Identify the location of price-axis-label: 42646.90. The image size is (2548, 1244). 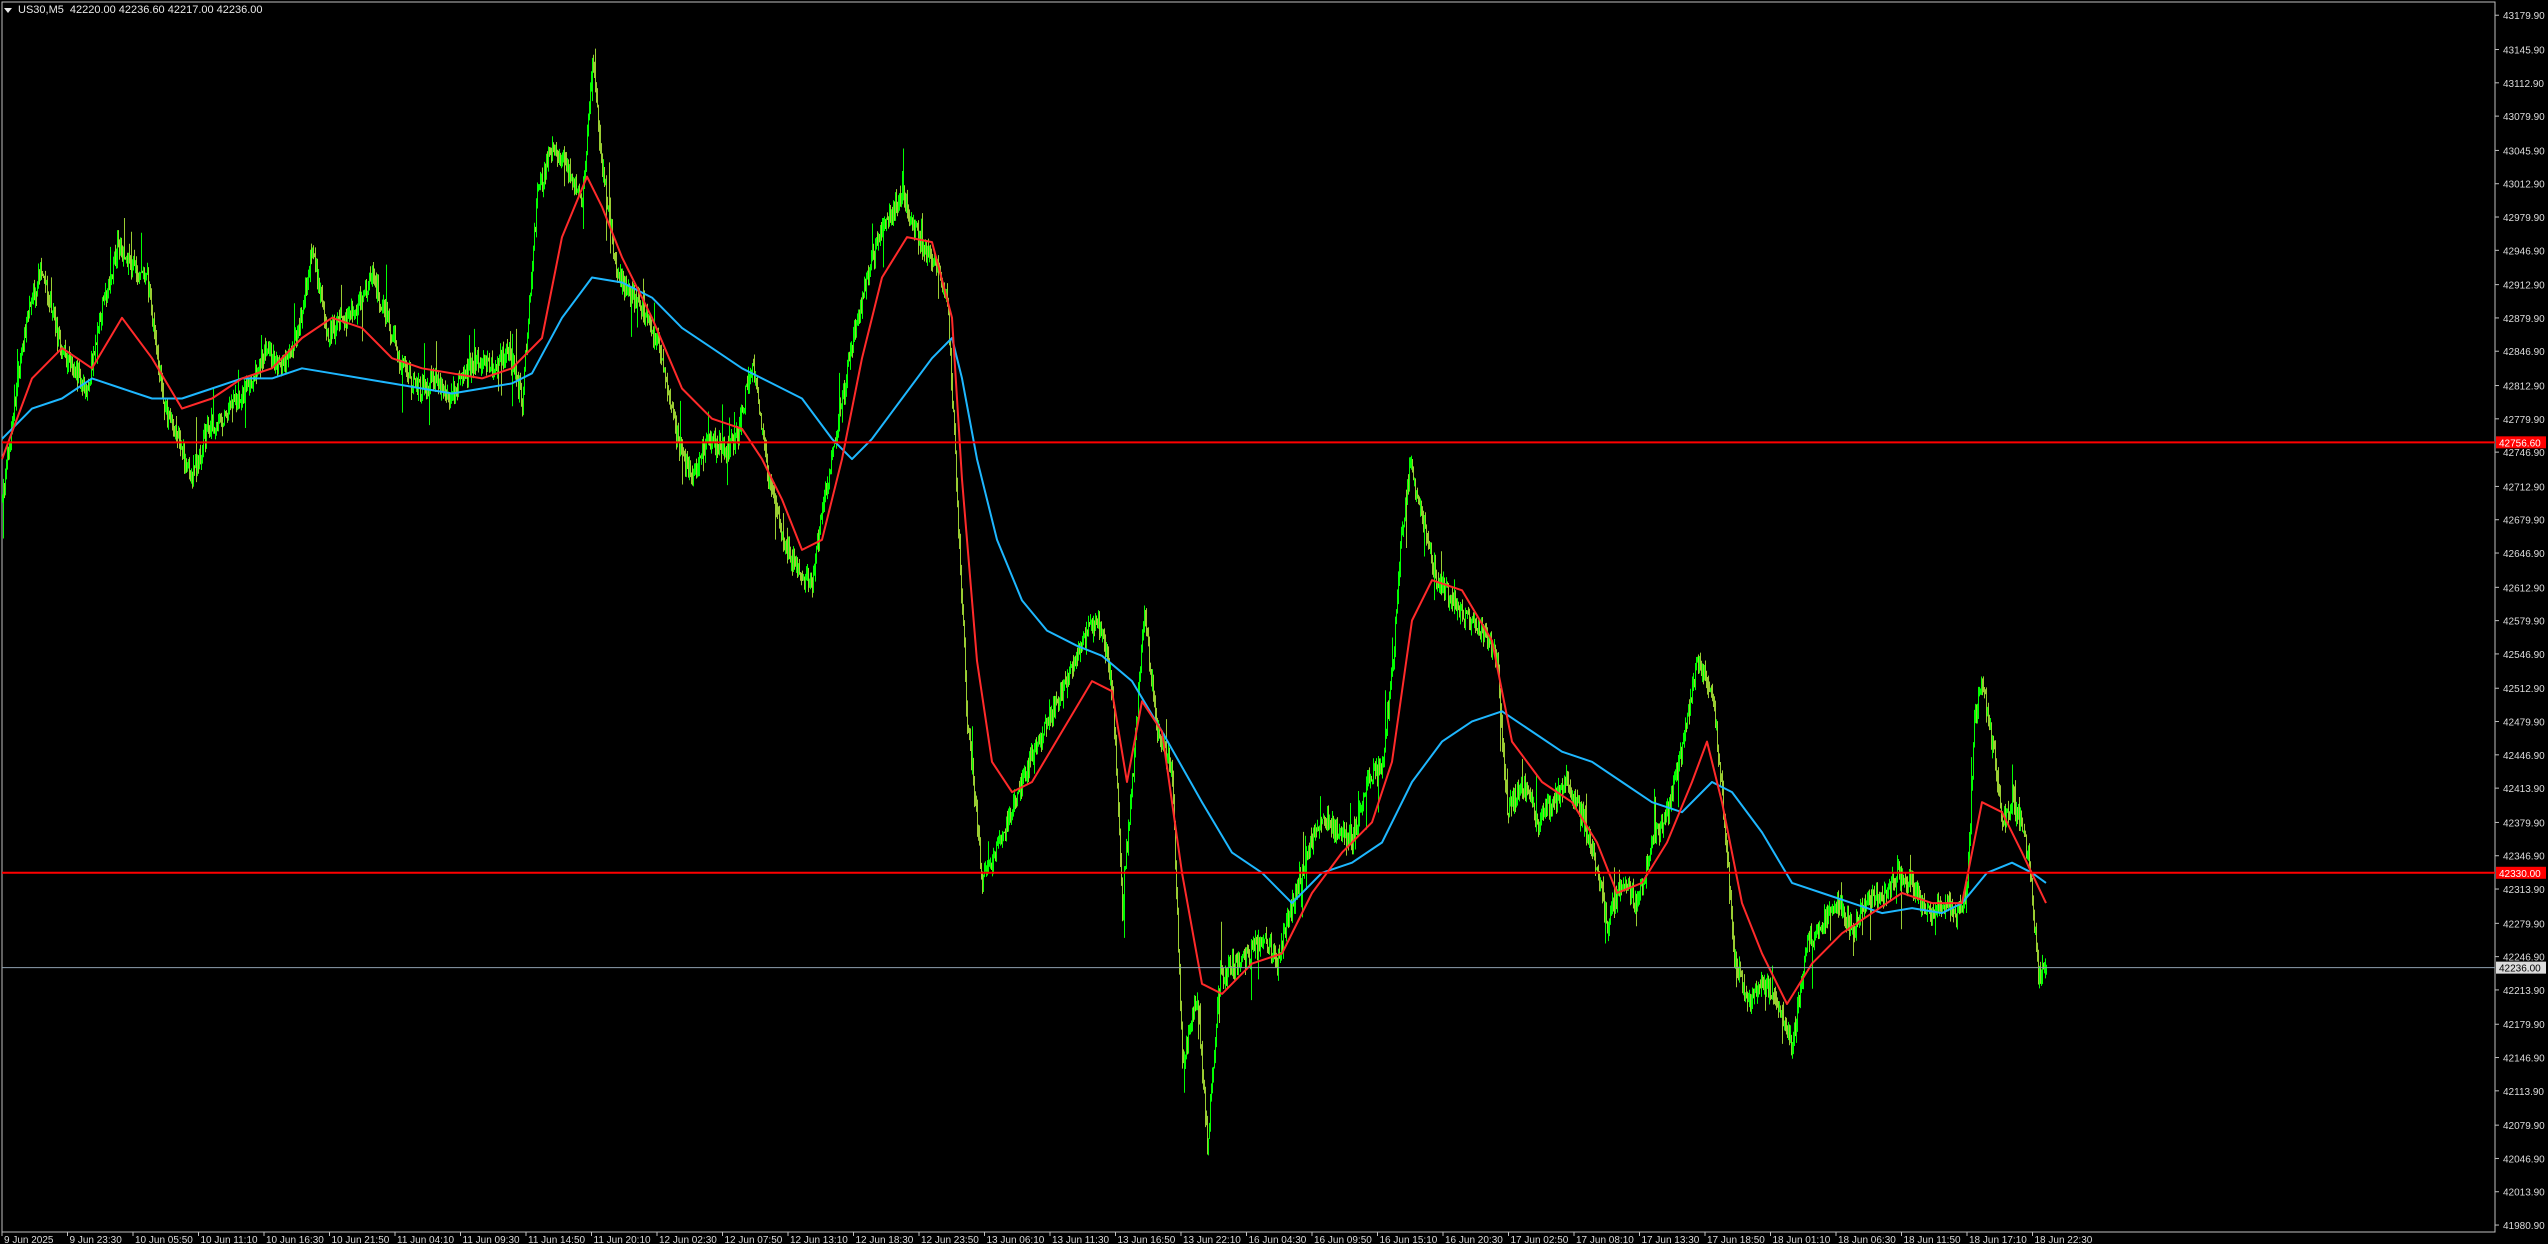
(2524, 554).